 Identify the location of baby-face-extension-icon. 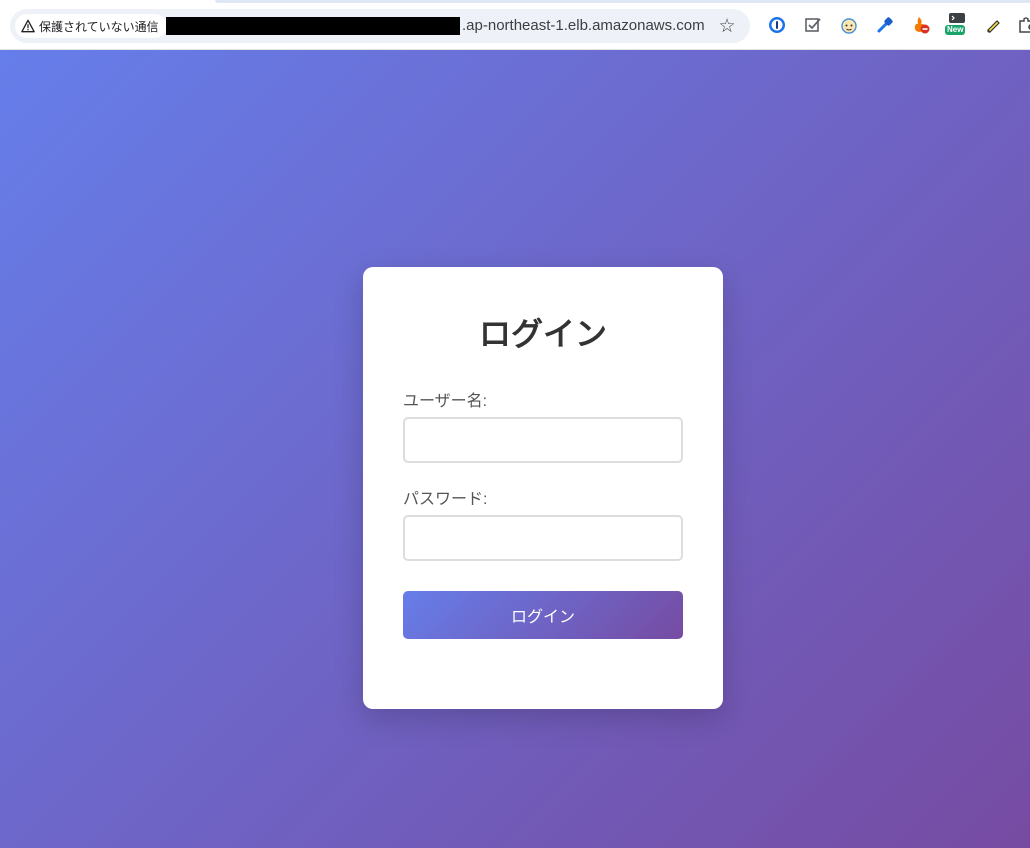
(849, 25).